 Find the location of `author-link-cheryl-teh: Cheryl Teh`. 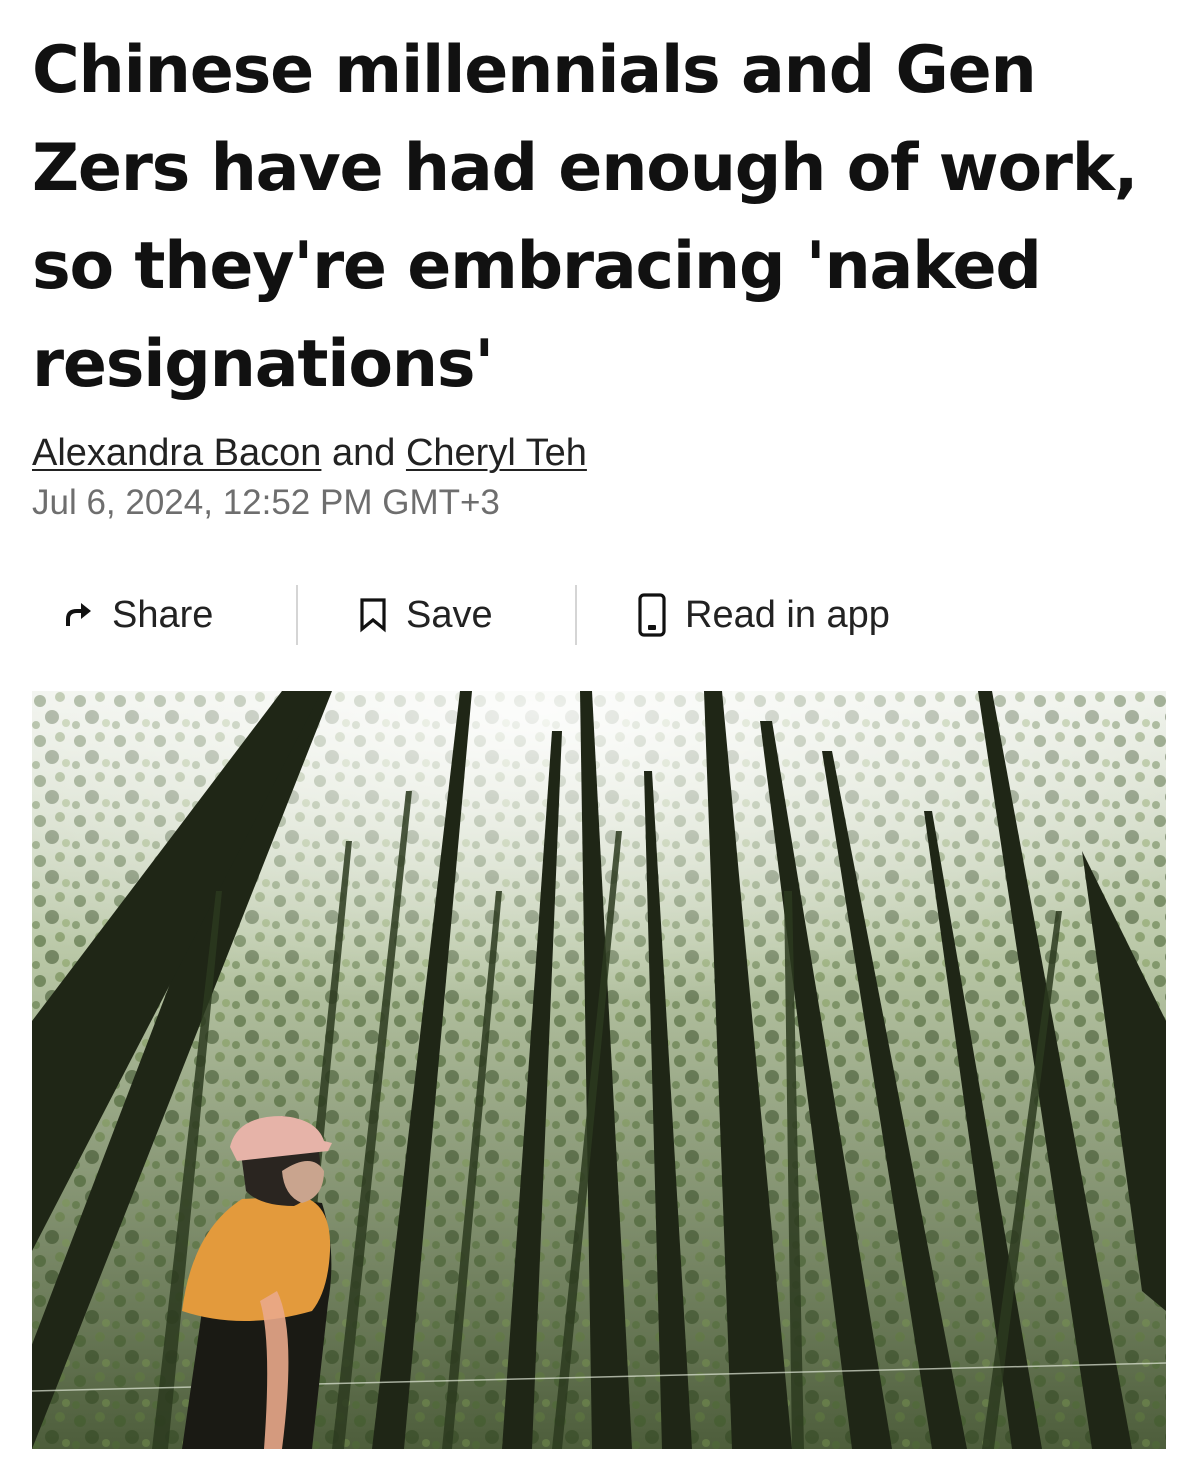

author-link-cheryl-teh: Cheryl Teh is located at coordinates (496, 453).